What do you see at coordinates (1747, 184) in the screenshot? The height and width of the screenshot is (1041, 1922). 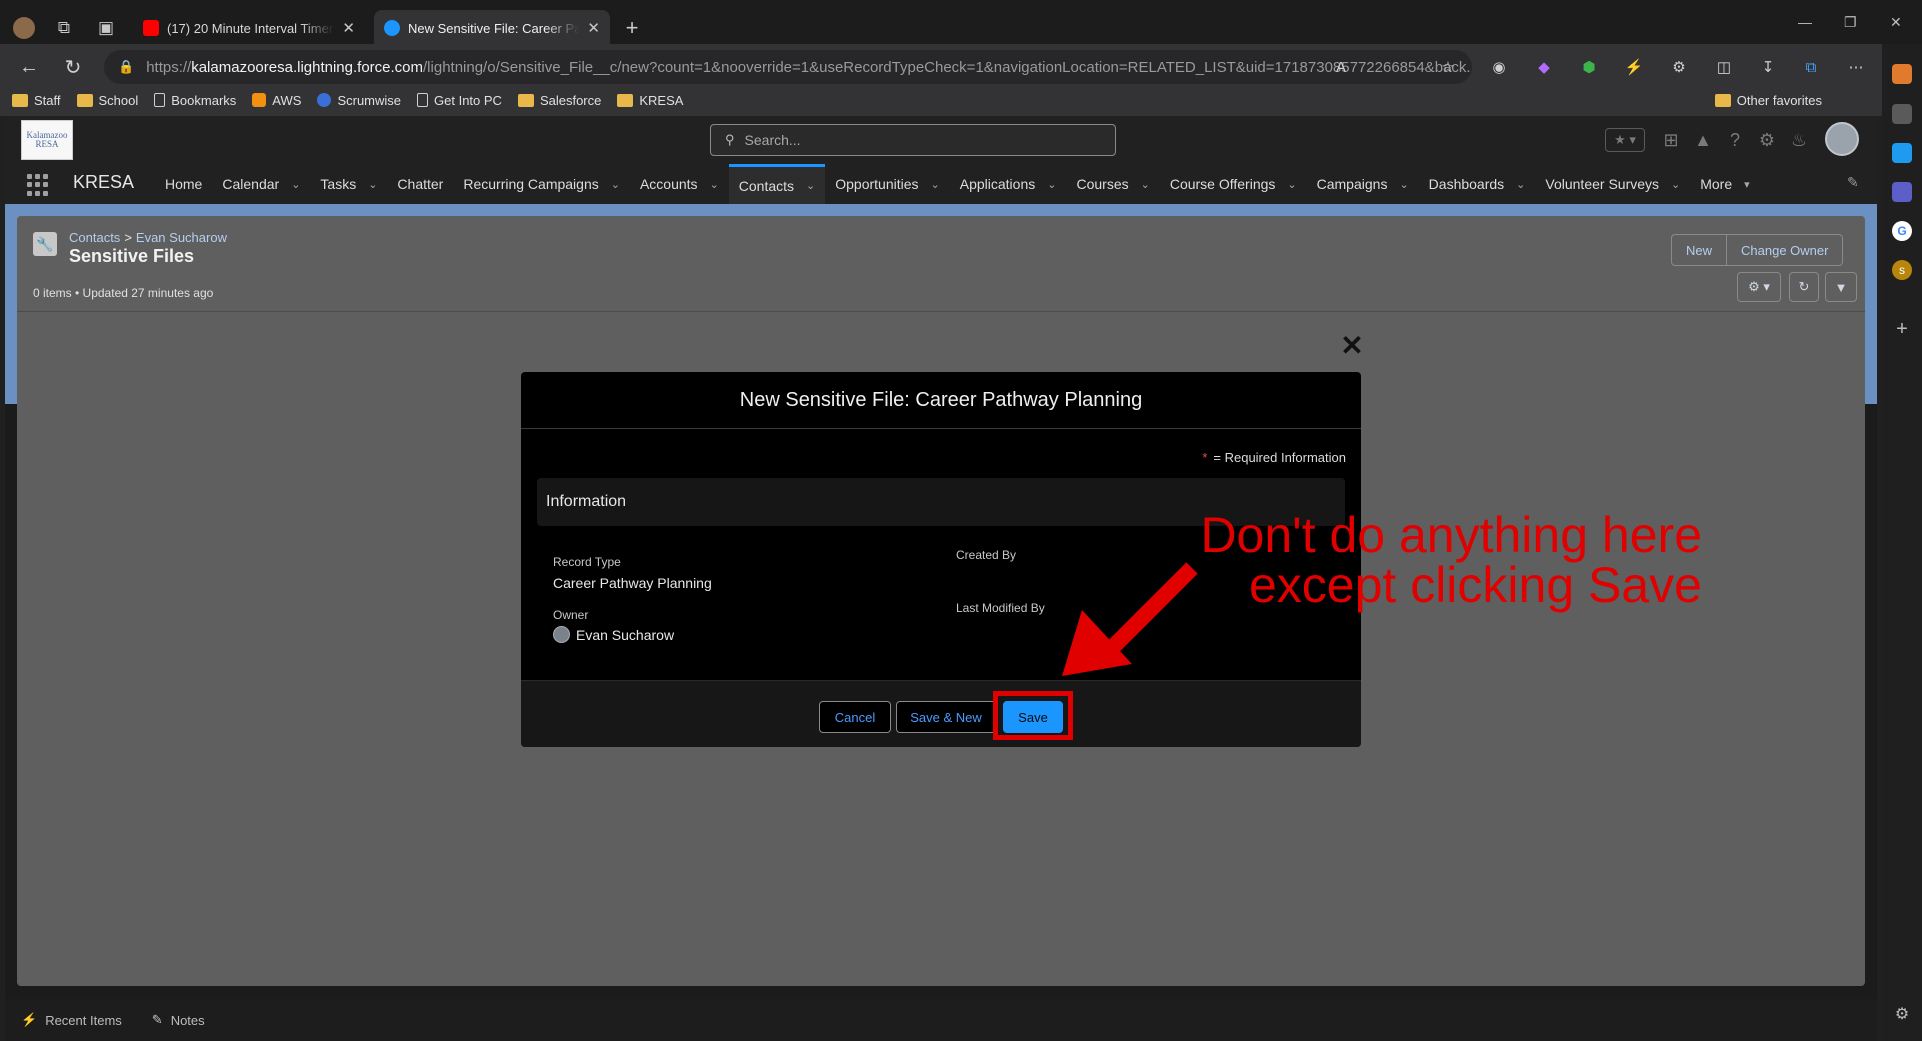 I see `caret-down-icon: ▾` at bounding box center [1747, 184].